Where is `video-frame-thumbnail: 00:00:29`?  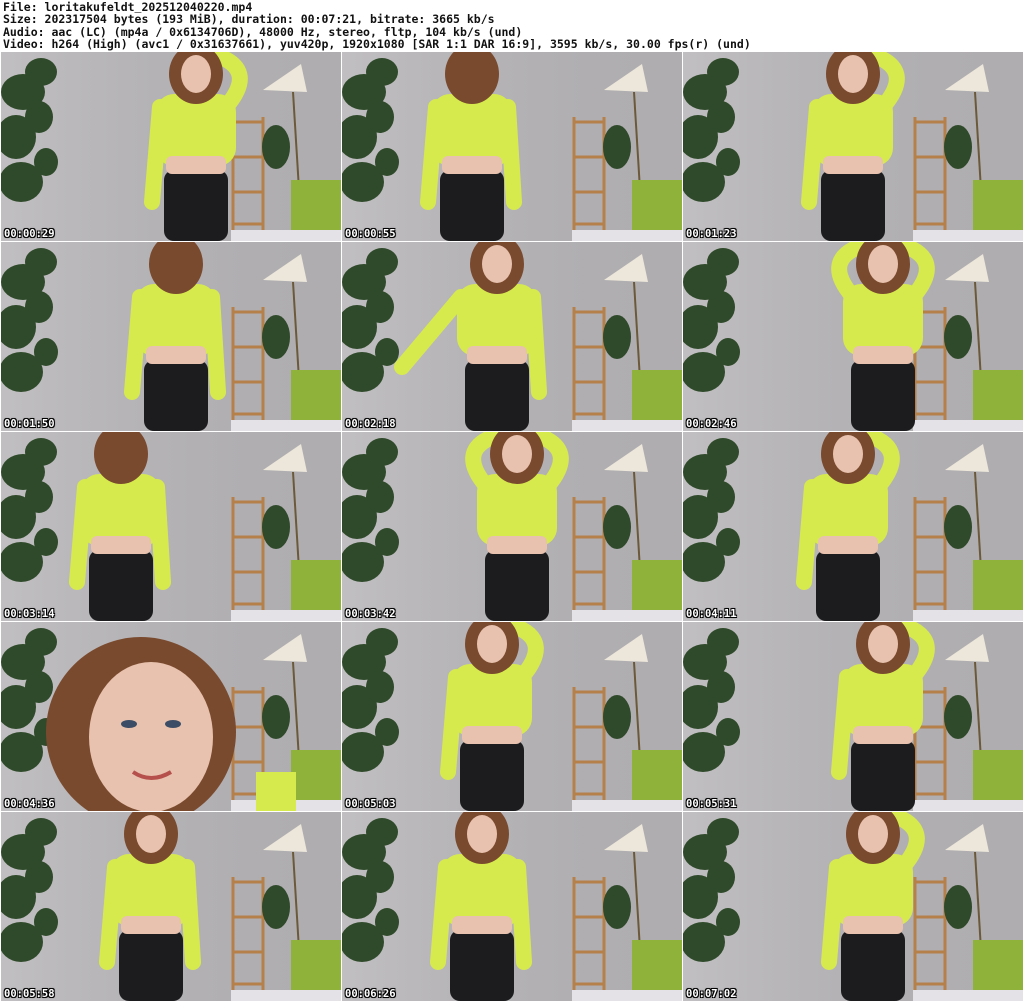 video-frame-thumbnail: 00:00:29 is located at coordinates (171, 146).